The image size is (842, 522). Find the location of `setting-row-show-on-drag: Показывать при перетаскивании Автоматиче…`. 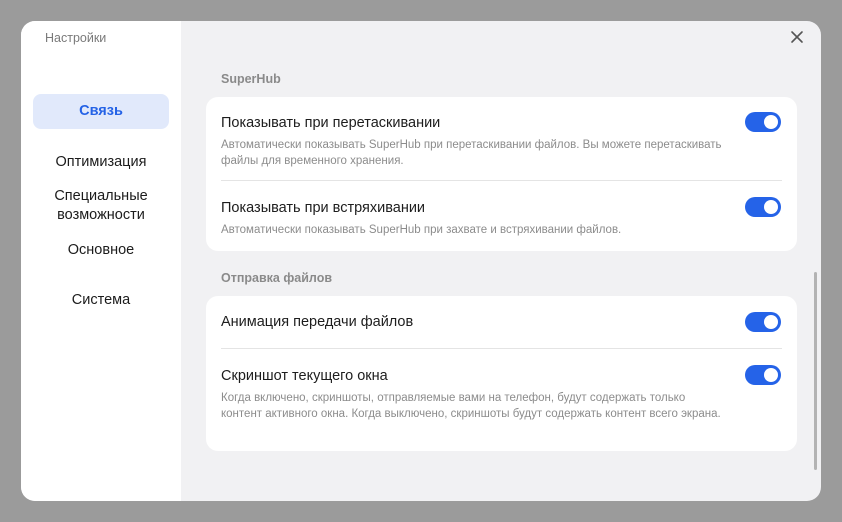

setting-row-show-on-drag: Показывать при перетаскивании Автоматиче… is located at coordinates (501, 138).